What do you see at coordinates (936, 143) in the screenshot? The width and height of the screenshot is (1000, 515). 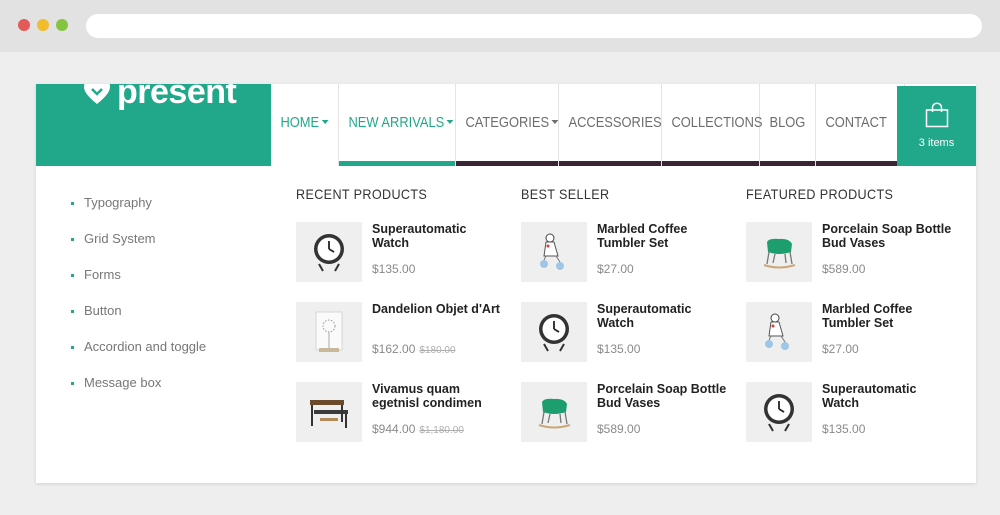 I see `cart-count: 3 items` at bounding box center [936, 143].